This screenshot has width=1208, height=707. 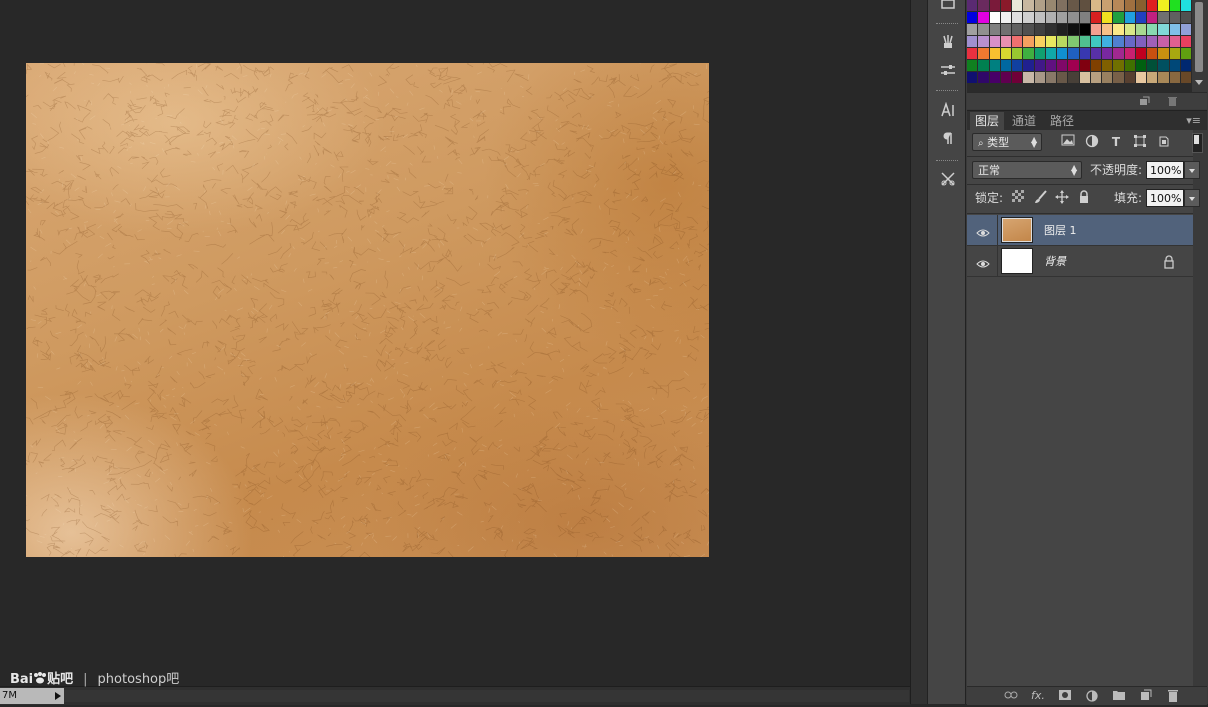 What do you see at coordinates (1146, 696) in the screenshot?
I see `new-layer-icon` at bounding box center [1146, 696].